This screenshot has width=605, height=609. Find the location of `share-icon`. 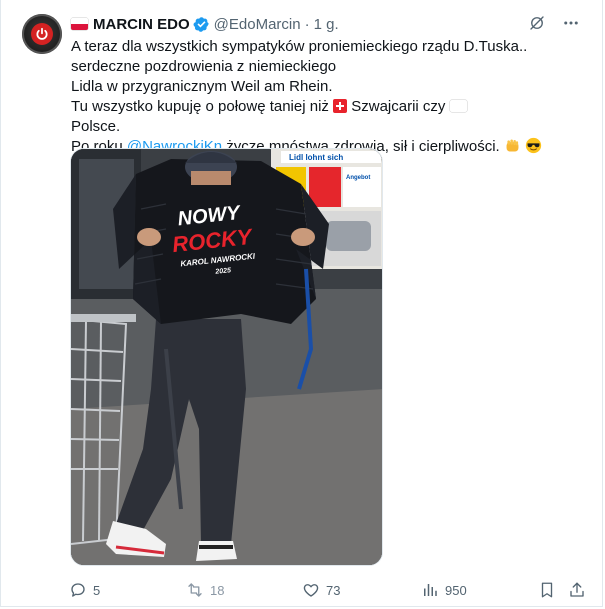

share-icon is located at coordinates (577, 590).